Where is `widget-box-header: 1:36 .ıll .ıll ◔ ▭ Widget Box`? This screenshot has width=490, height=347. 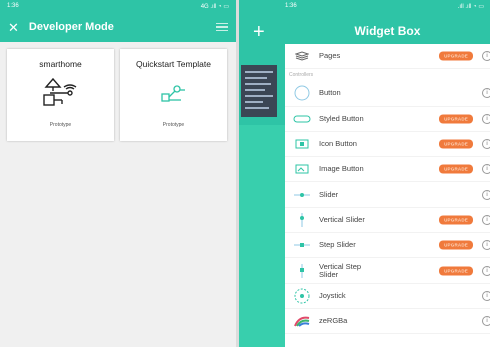 widget-box-header: 1:36 .ıll .ıll ◔ ▭ Widget Box is located at coordinates (387, 22).